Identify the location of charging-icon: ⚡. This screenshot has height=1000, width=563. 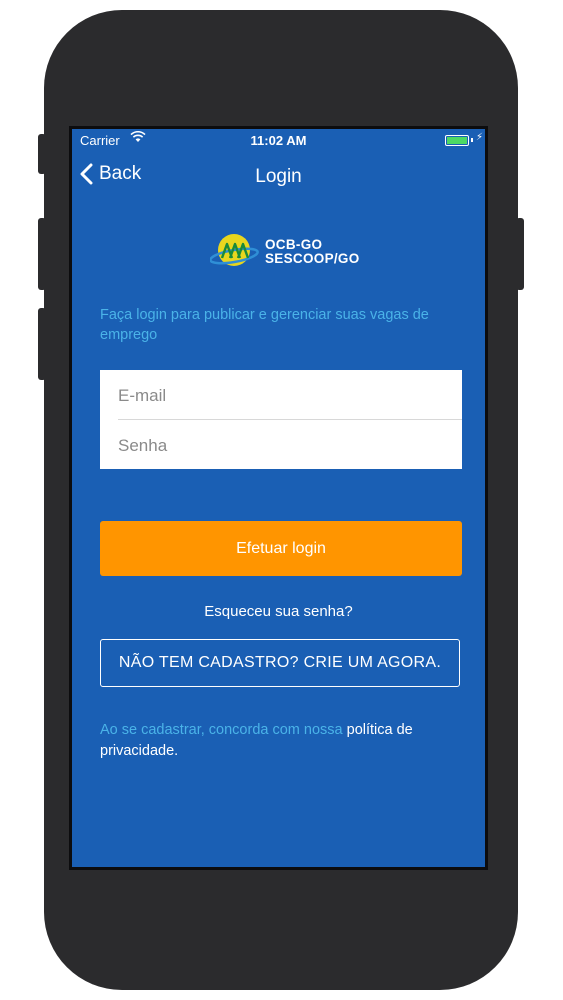
(479, 137).